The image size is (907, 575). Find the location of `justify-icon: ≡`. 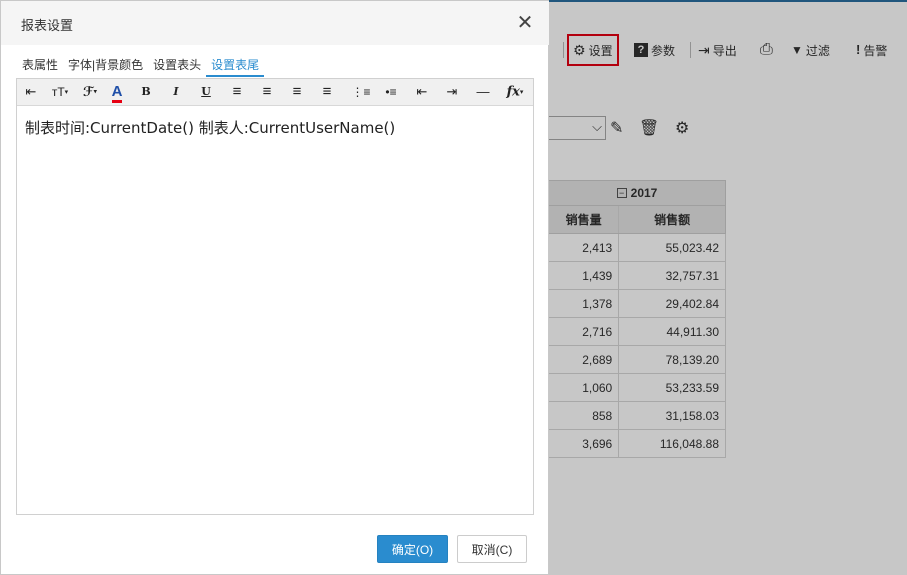

justify-icon: ≡ is located at coordinates (327, 92).